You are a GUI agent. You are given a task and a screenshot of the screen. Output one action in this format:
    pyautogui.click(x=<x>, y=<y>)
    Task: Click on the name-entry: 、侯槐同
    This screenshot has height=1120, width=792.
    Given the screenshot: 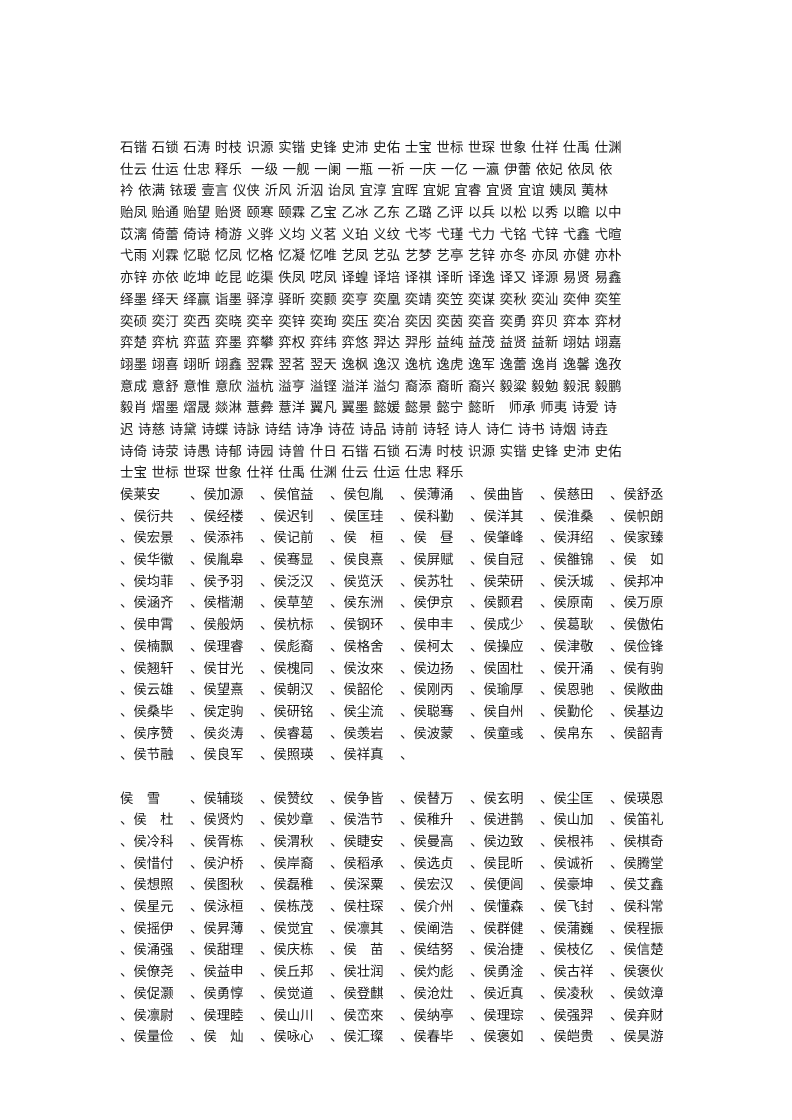 What is the action you would take?
    pyautogui.click(x=287, y=669)
    